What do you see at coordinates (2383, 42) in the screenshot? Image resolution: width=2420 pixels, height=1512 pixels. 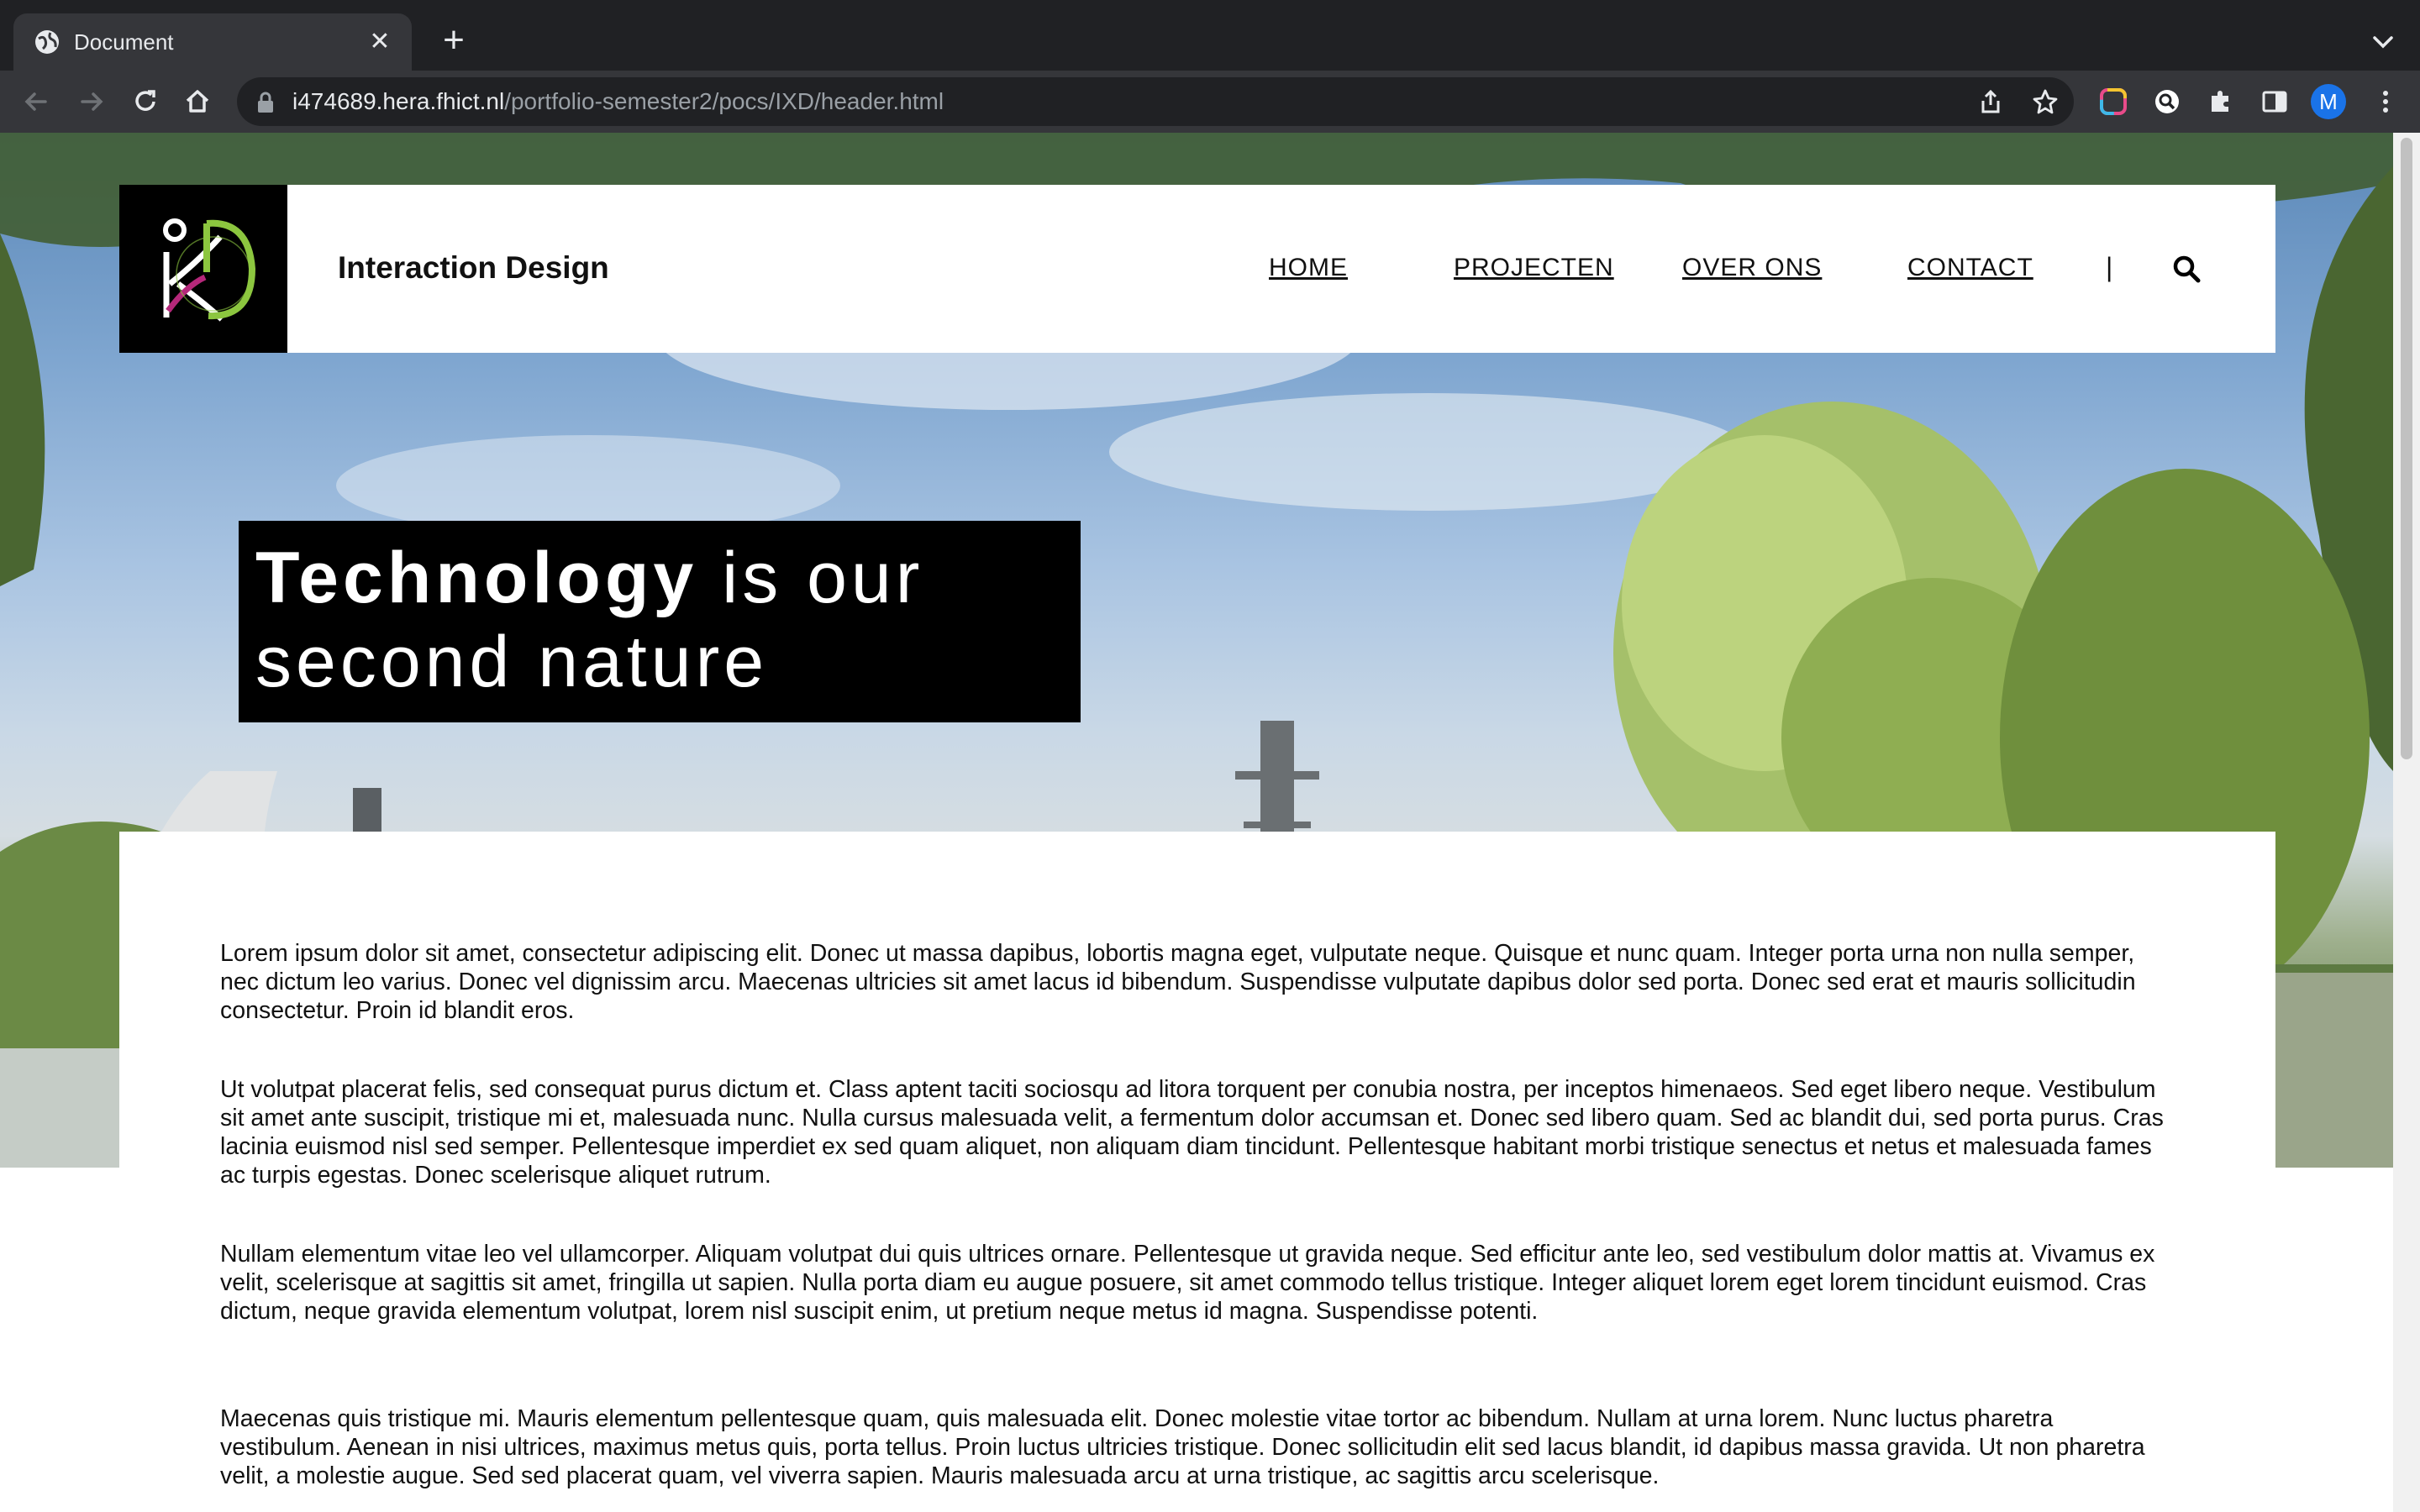 I see `chevron-down-icon` at bounding box center [2383, 42].